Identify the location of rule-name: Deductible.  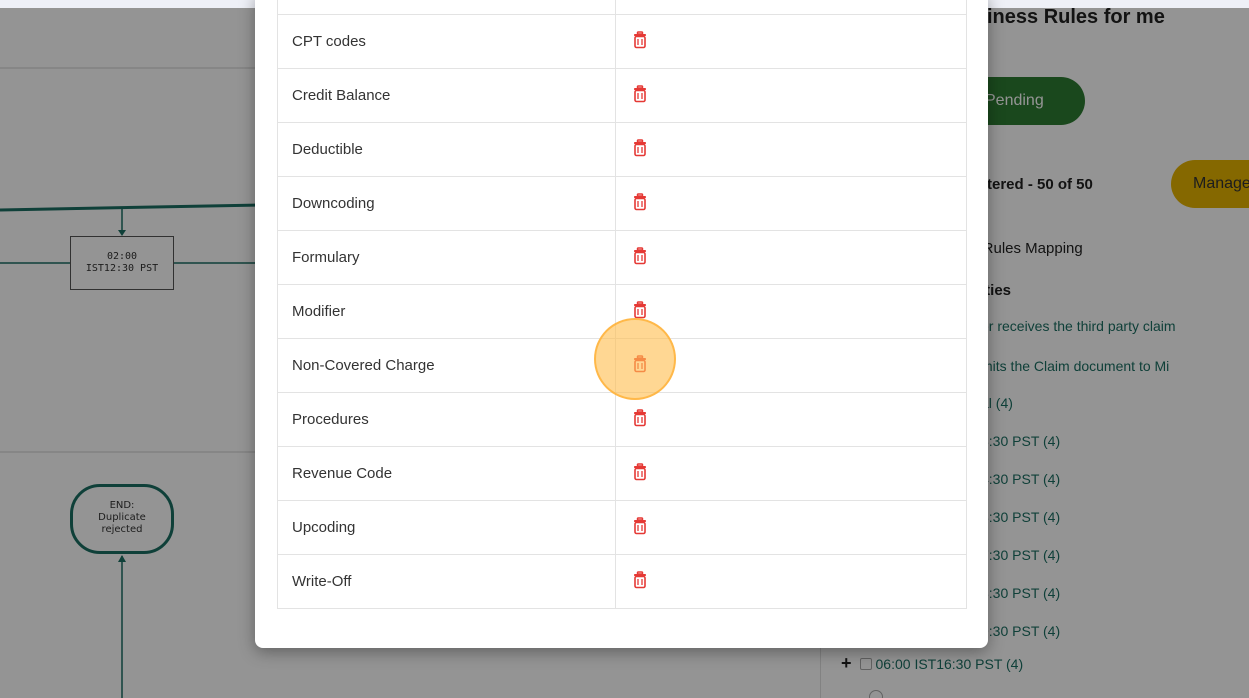
(446, 149).